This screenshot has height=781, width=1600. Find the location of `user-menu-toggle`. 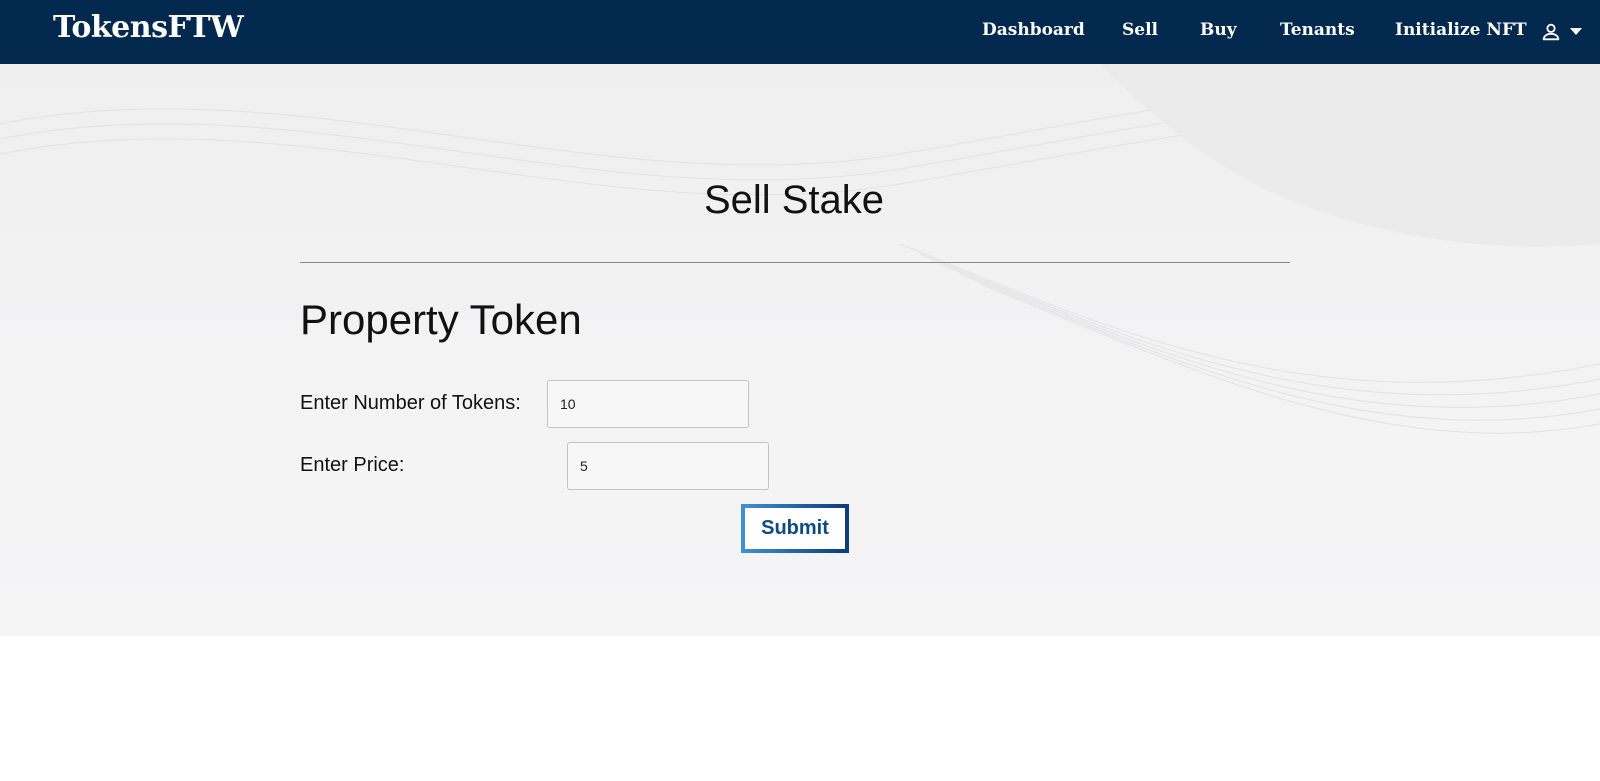

user-menu-toggle is located at coordinates (1565, 32).